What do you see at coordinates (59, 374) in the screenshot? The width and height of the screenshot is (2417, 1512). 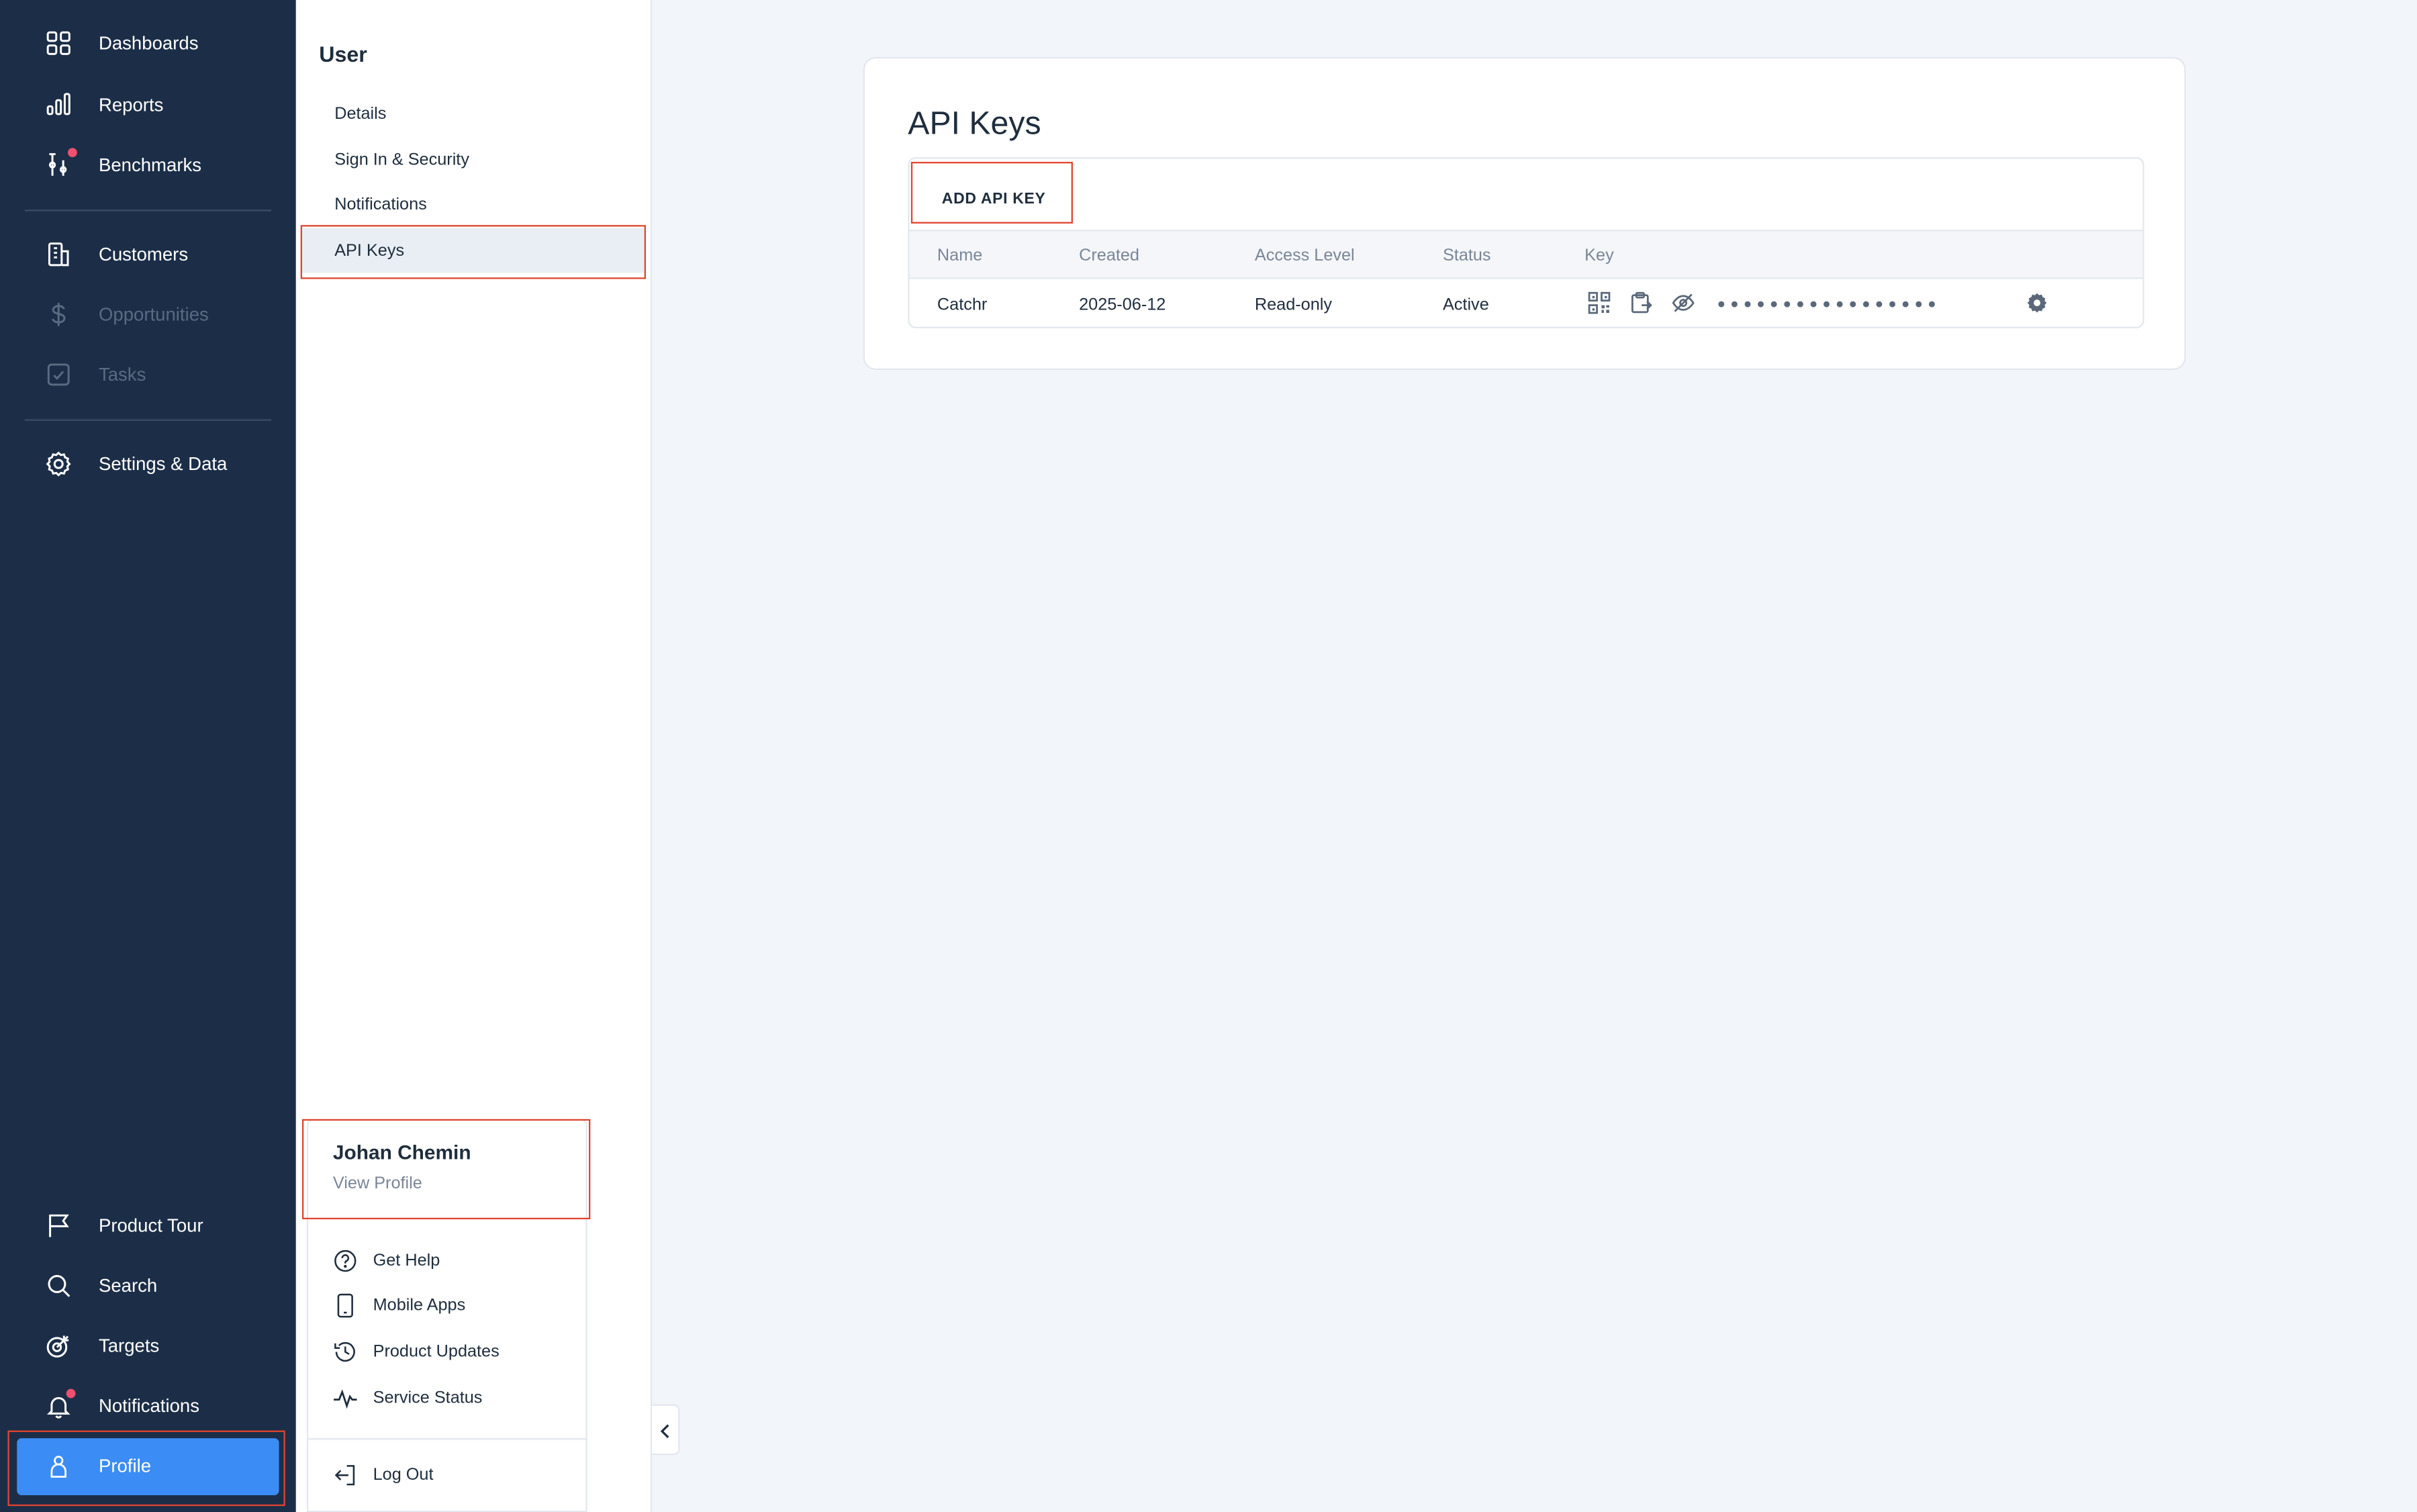 I see `checkbox-icon` at bounding box center [59, 374].